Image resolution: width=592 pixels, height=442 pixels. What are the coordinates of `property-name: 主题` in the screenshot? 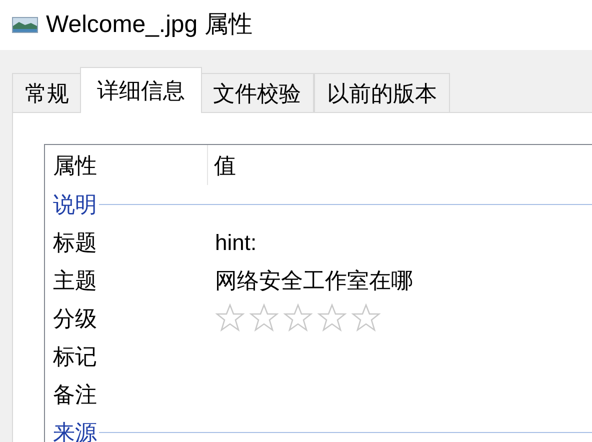 It's located at (75, 280).